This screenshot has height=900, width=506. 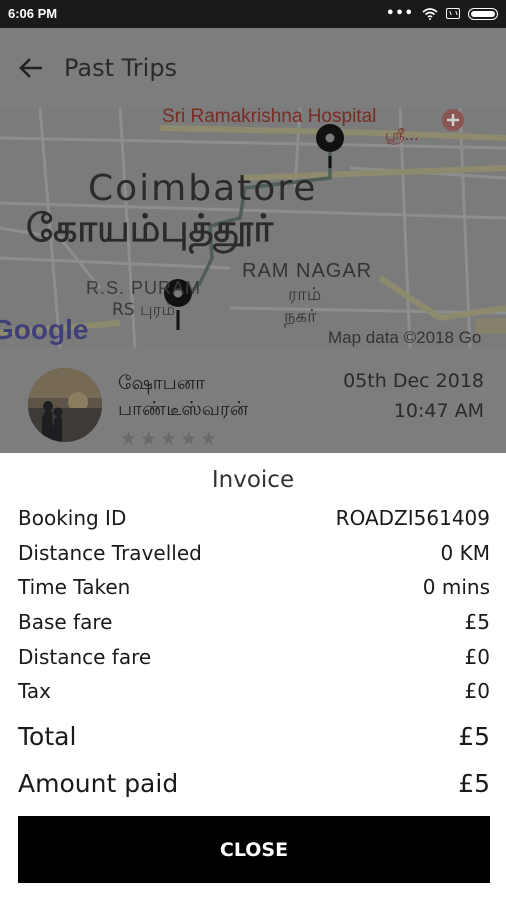 I want to click on amount-paid-label: Amount paid, so click(x=98, y=783).